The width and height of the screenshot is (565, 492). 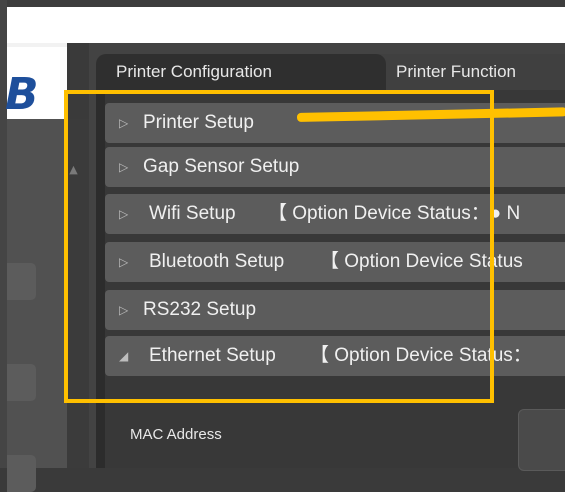 I want to click on mac-address-field, so click(x=541, y=440).